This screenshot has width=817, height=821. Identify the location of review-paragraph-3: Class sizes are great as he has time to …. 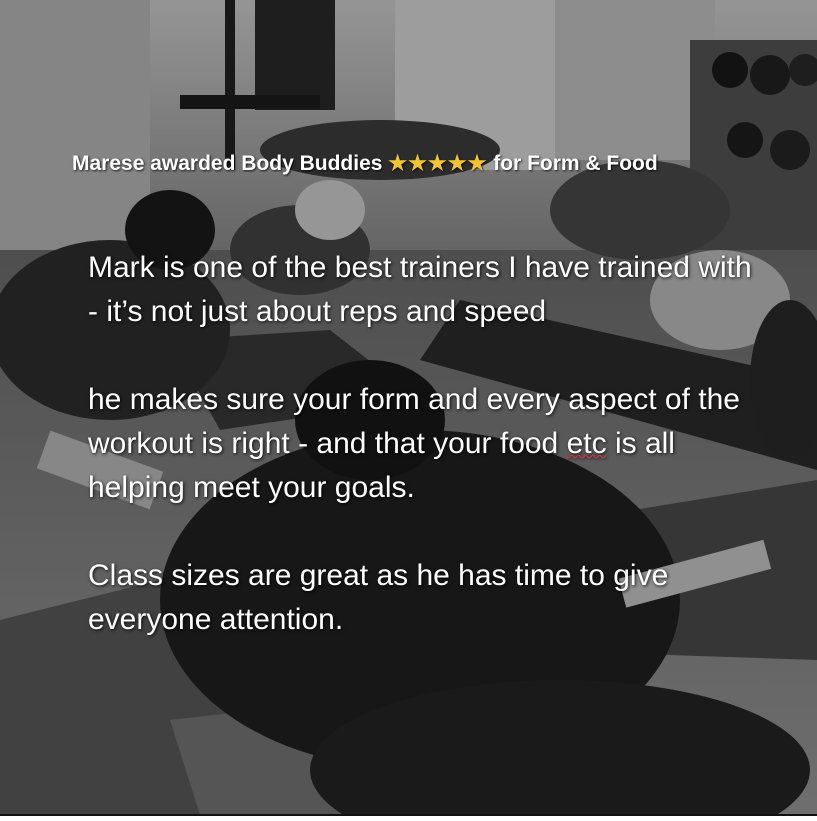
(378, 597).